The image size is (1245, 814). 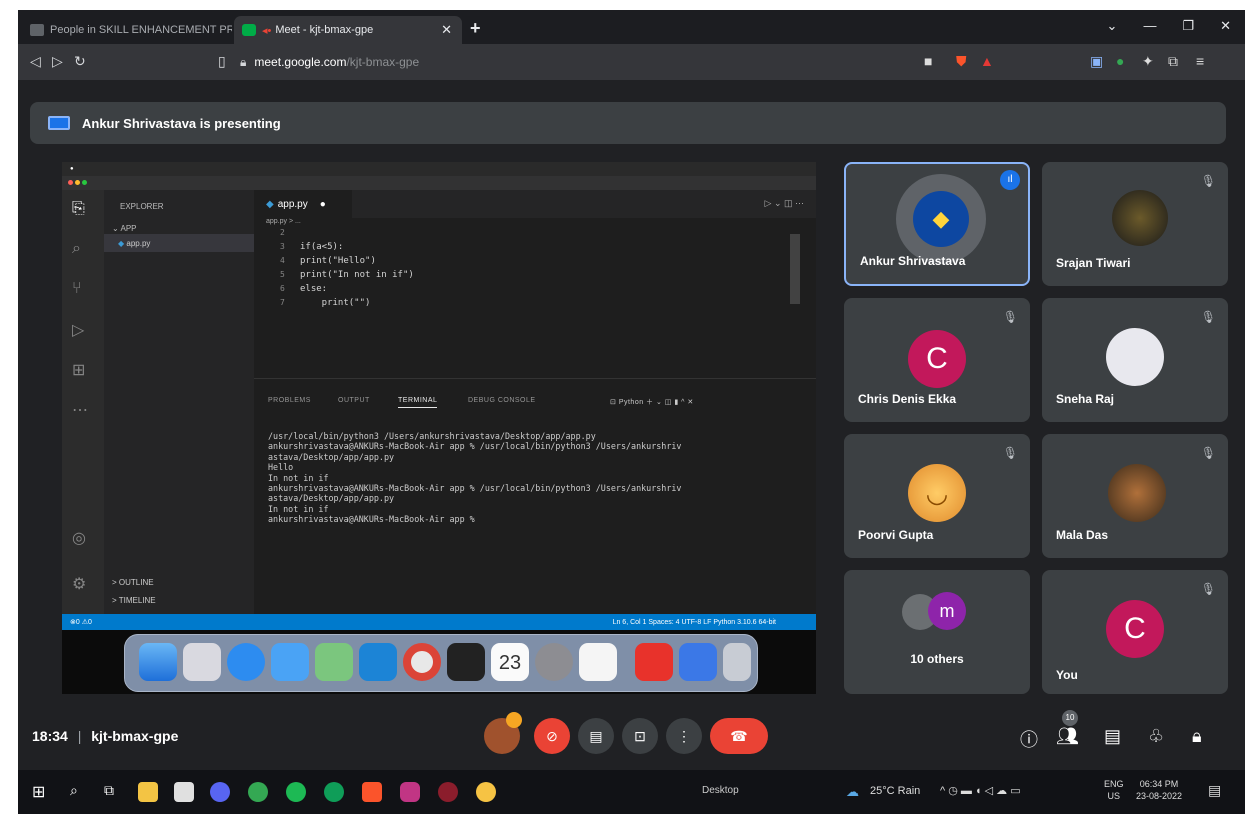 I want to click on maximize-button: ❐, so click(x=1188, y=26).